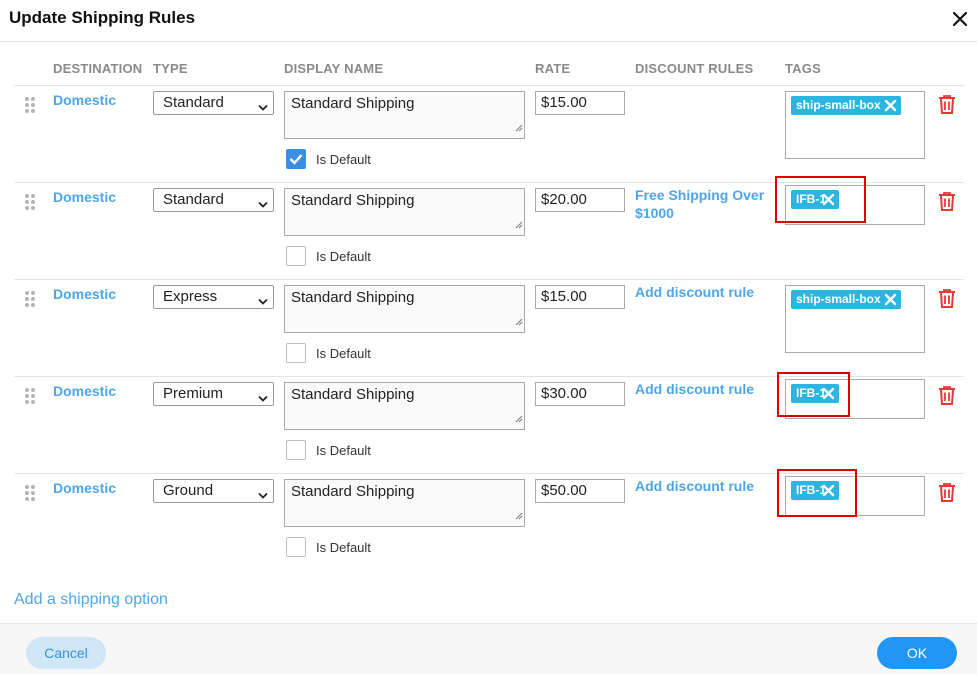 Image resolution: width=977 pixels, height=674 pixels. I want to click on type-select-value: Ground, so click(188, 490).